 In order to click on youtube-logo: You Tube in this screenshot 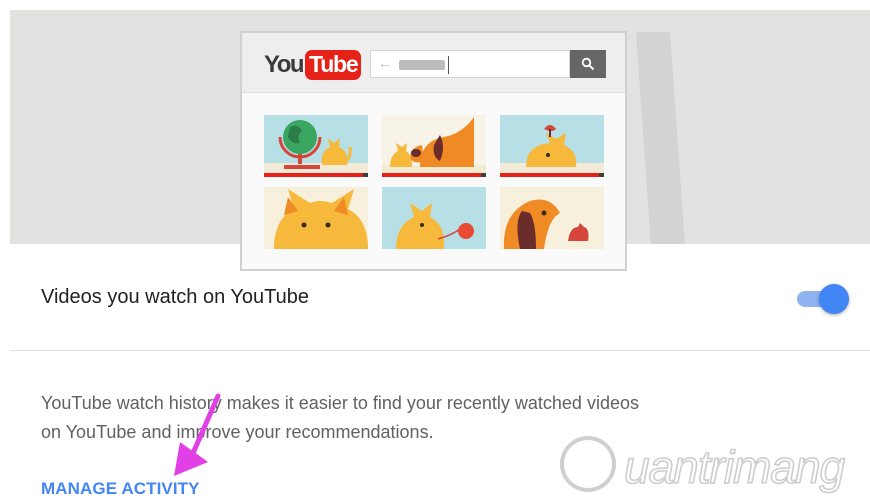, I will do `click(313, 65)`.